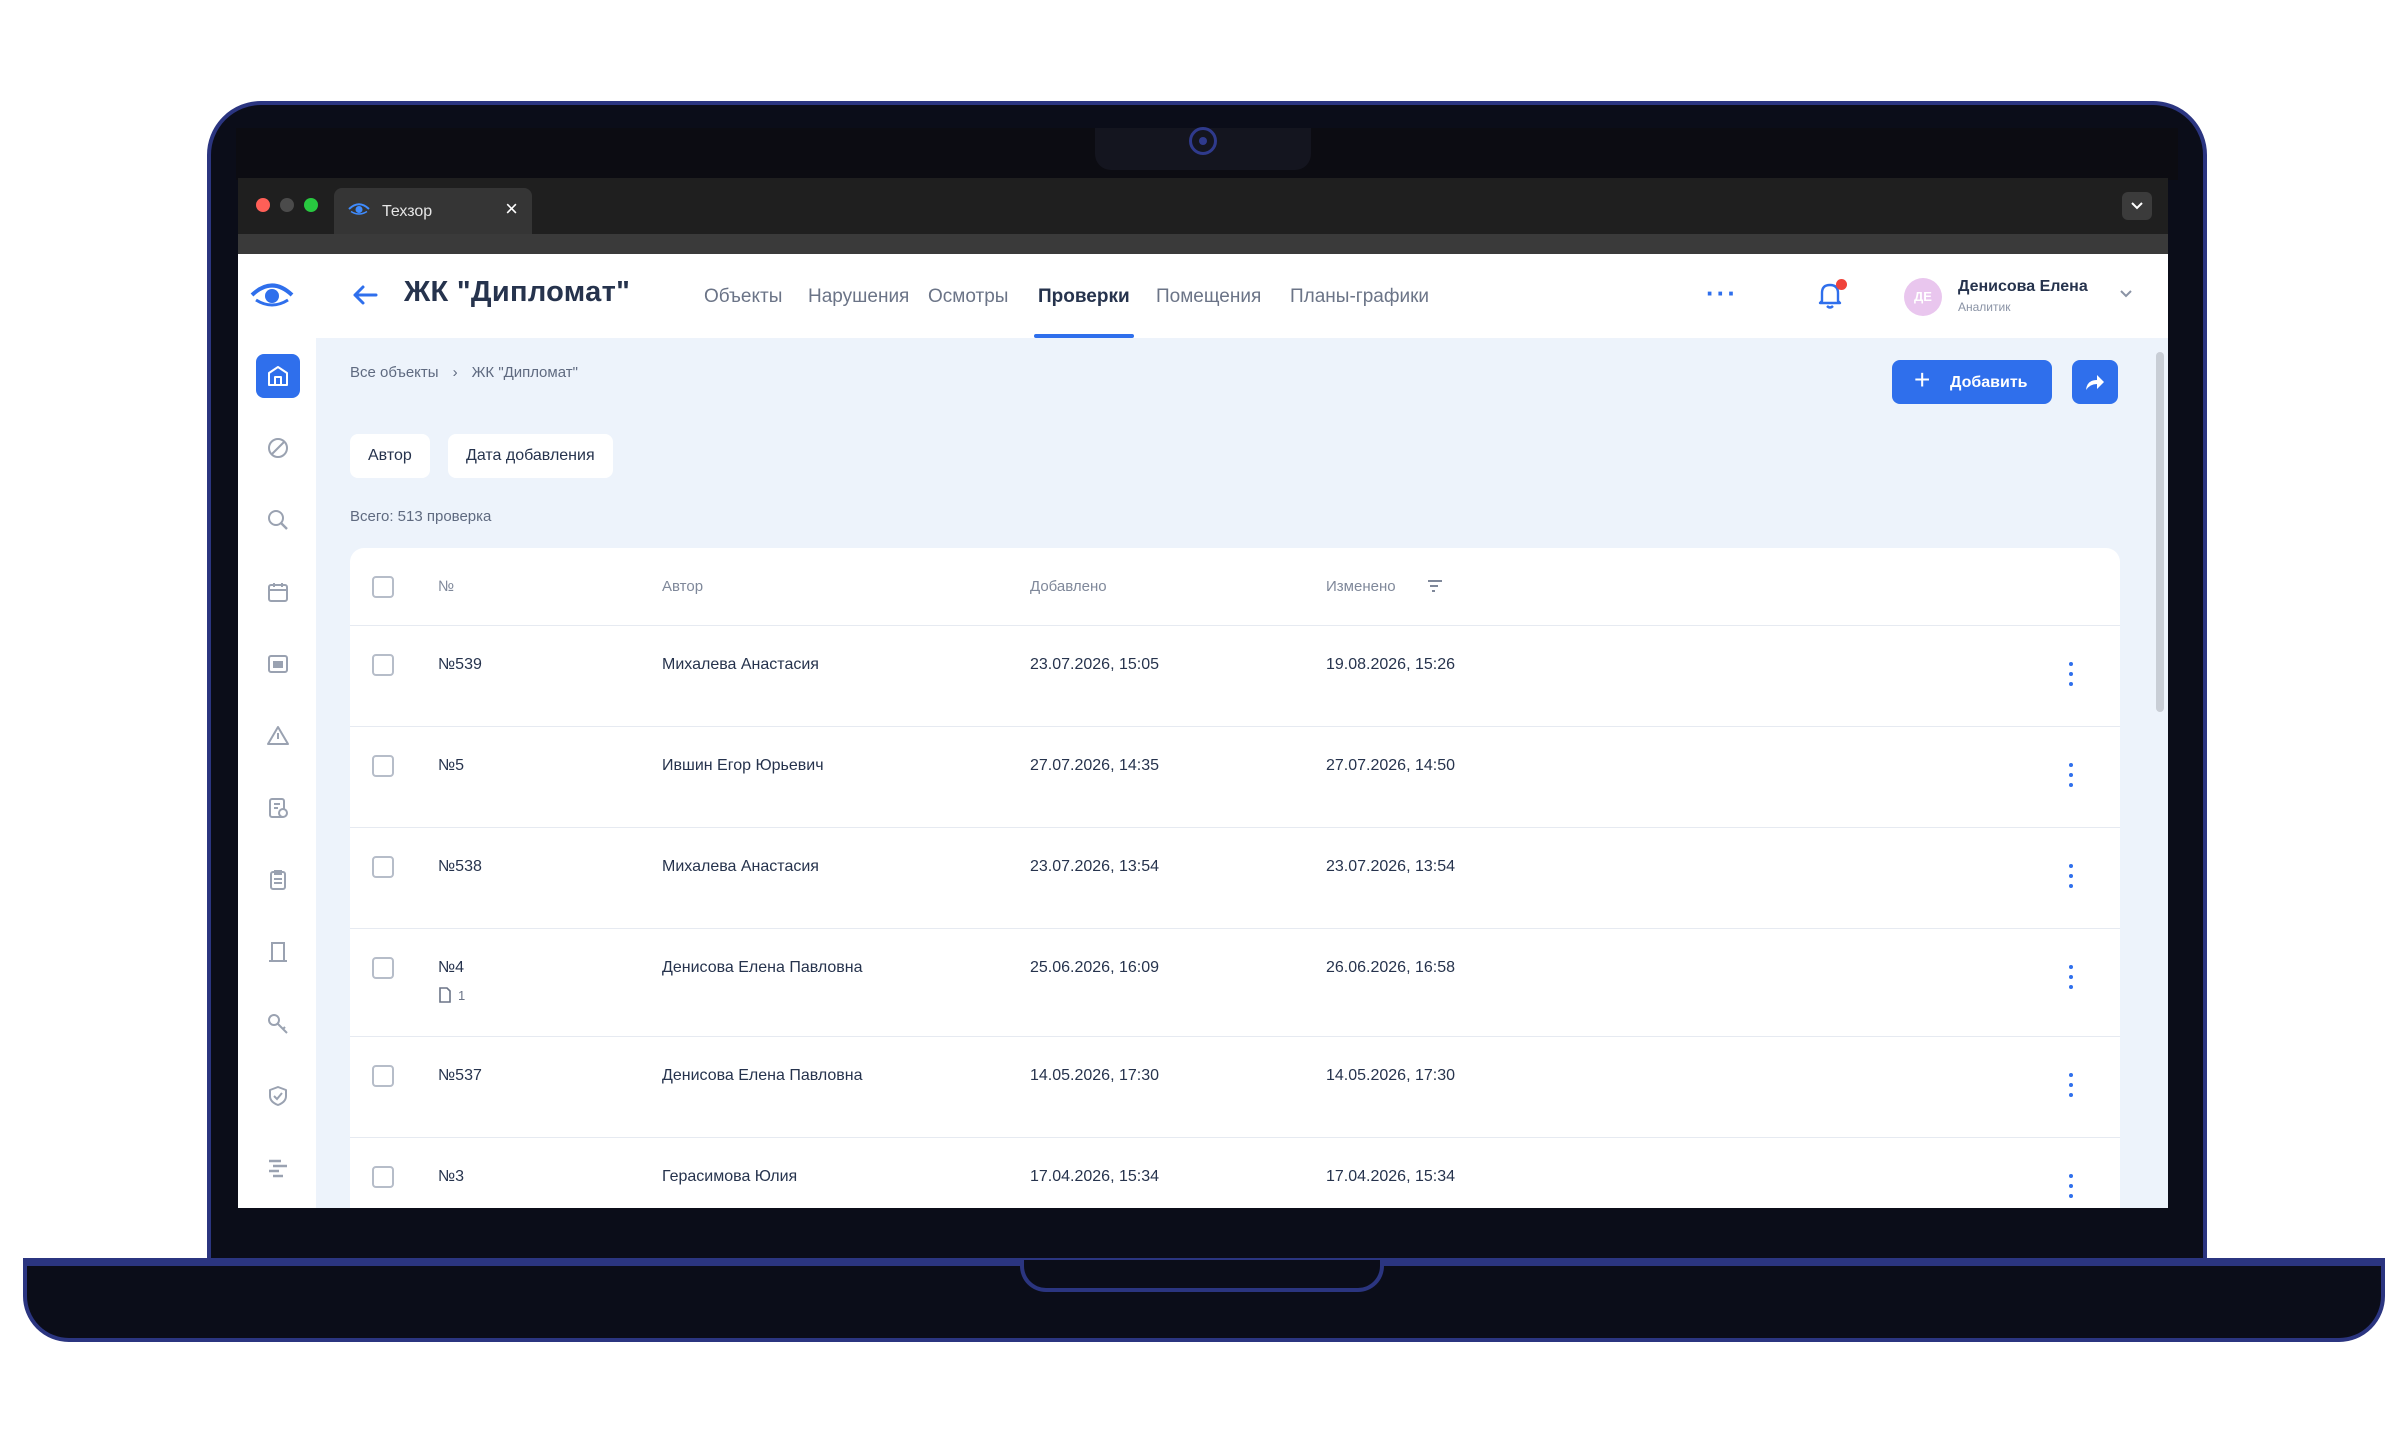 The image size is (2400, 1440). Describe the element at coordinates (2137, 206) in the screenshot. I see `browser-menu-button` at that location.